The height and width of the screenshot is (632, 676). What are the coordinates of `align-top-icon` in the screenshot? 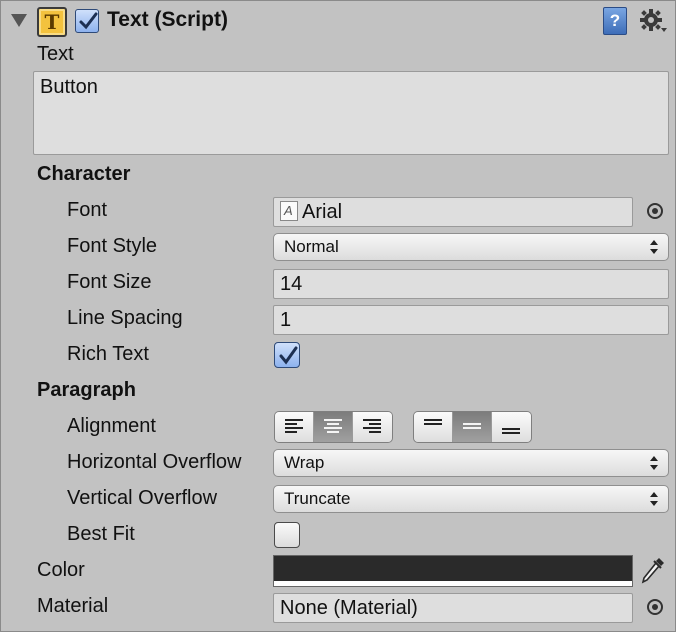 It's located at (433, 422).